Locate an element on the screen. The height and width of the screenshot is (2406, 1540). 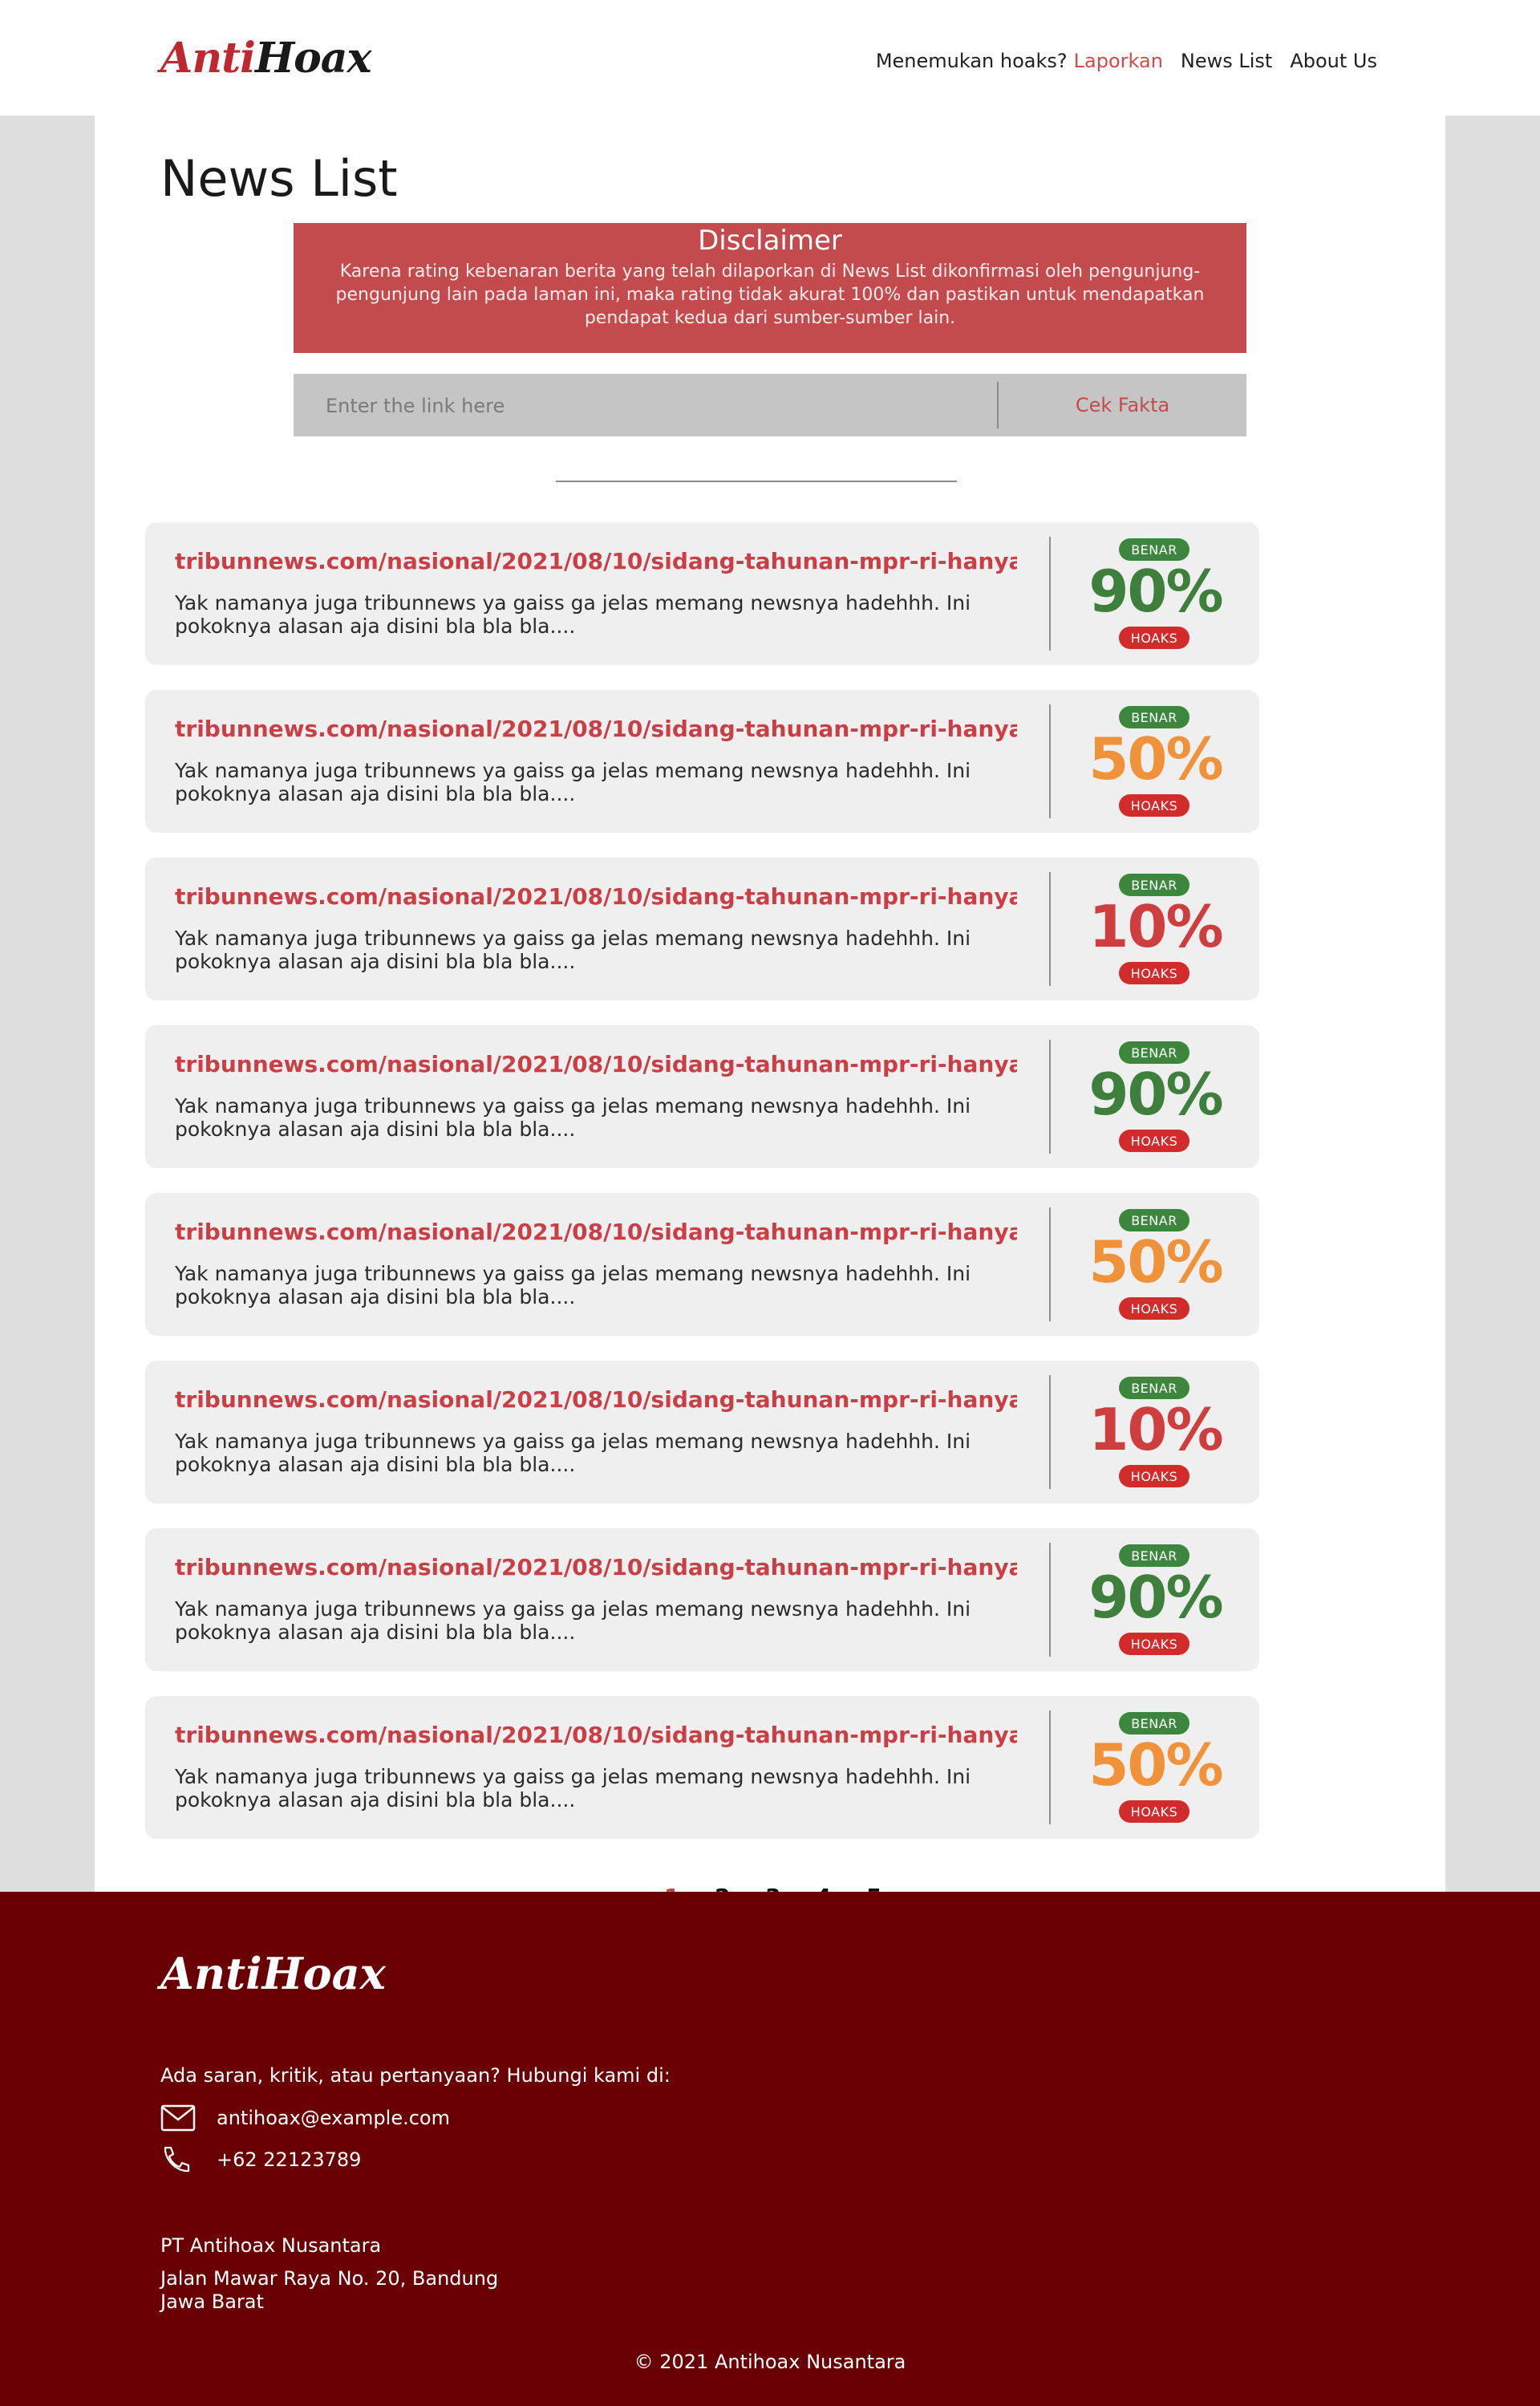
nav-news-list-link: News List is located at coordinates (1226, 61).